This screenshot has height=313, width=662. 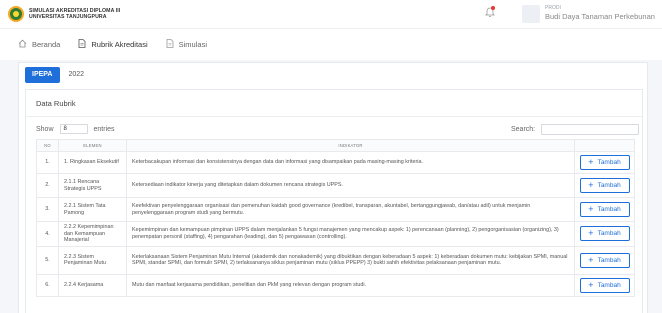 What do you see at coordinates (553, 8) in the screenshot?
I see `user-role: PRODI` at bounding box center [553, 8].